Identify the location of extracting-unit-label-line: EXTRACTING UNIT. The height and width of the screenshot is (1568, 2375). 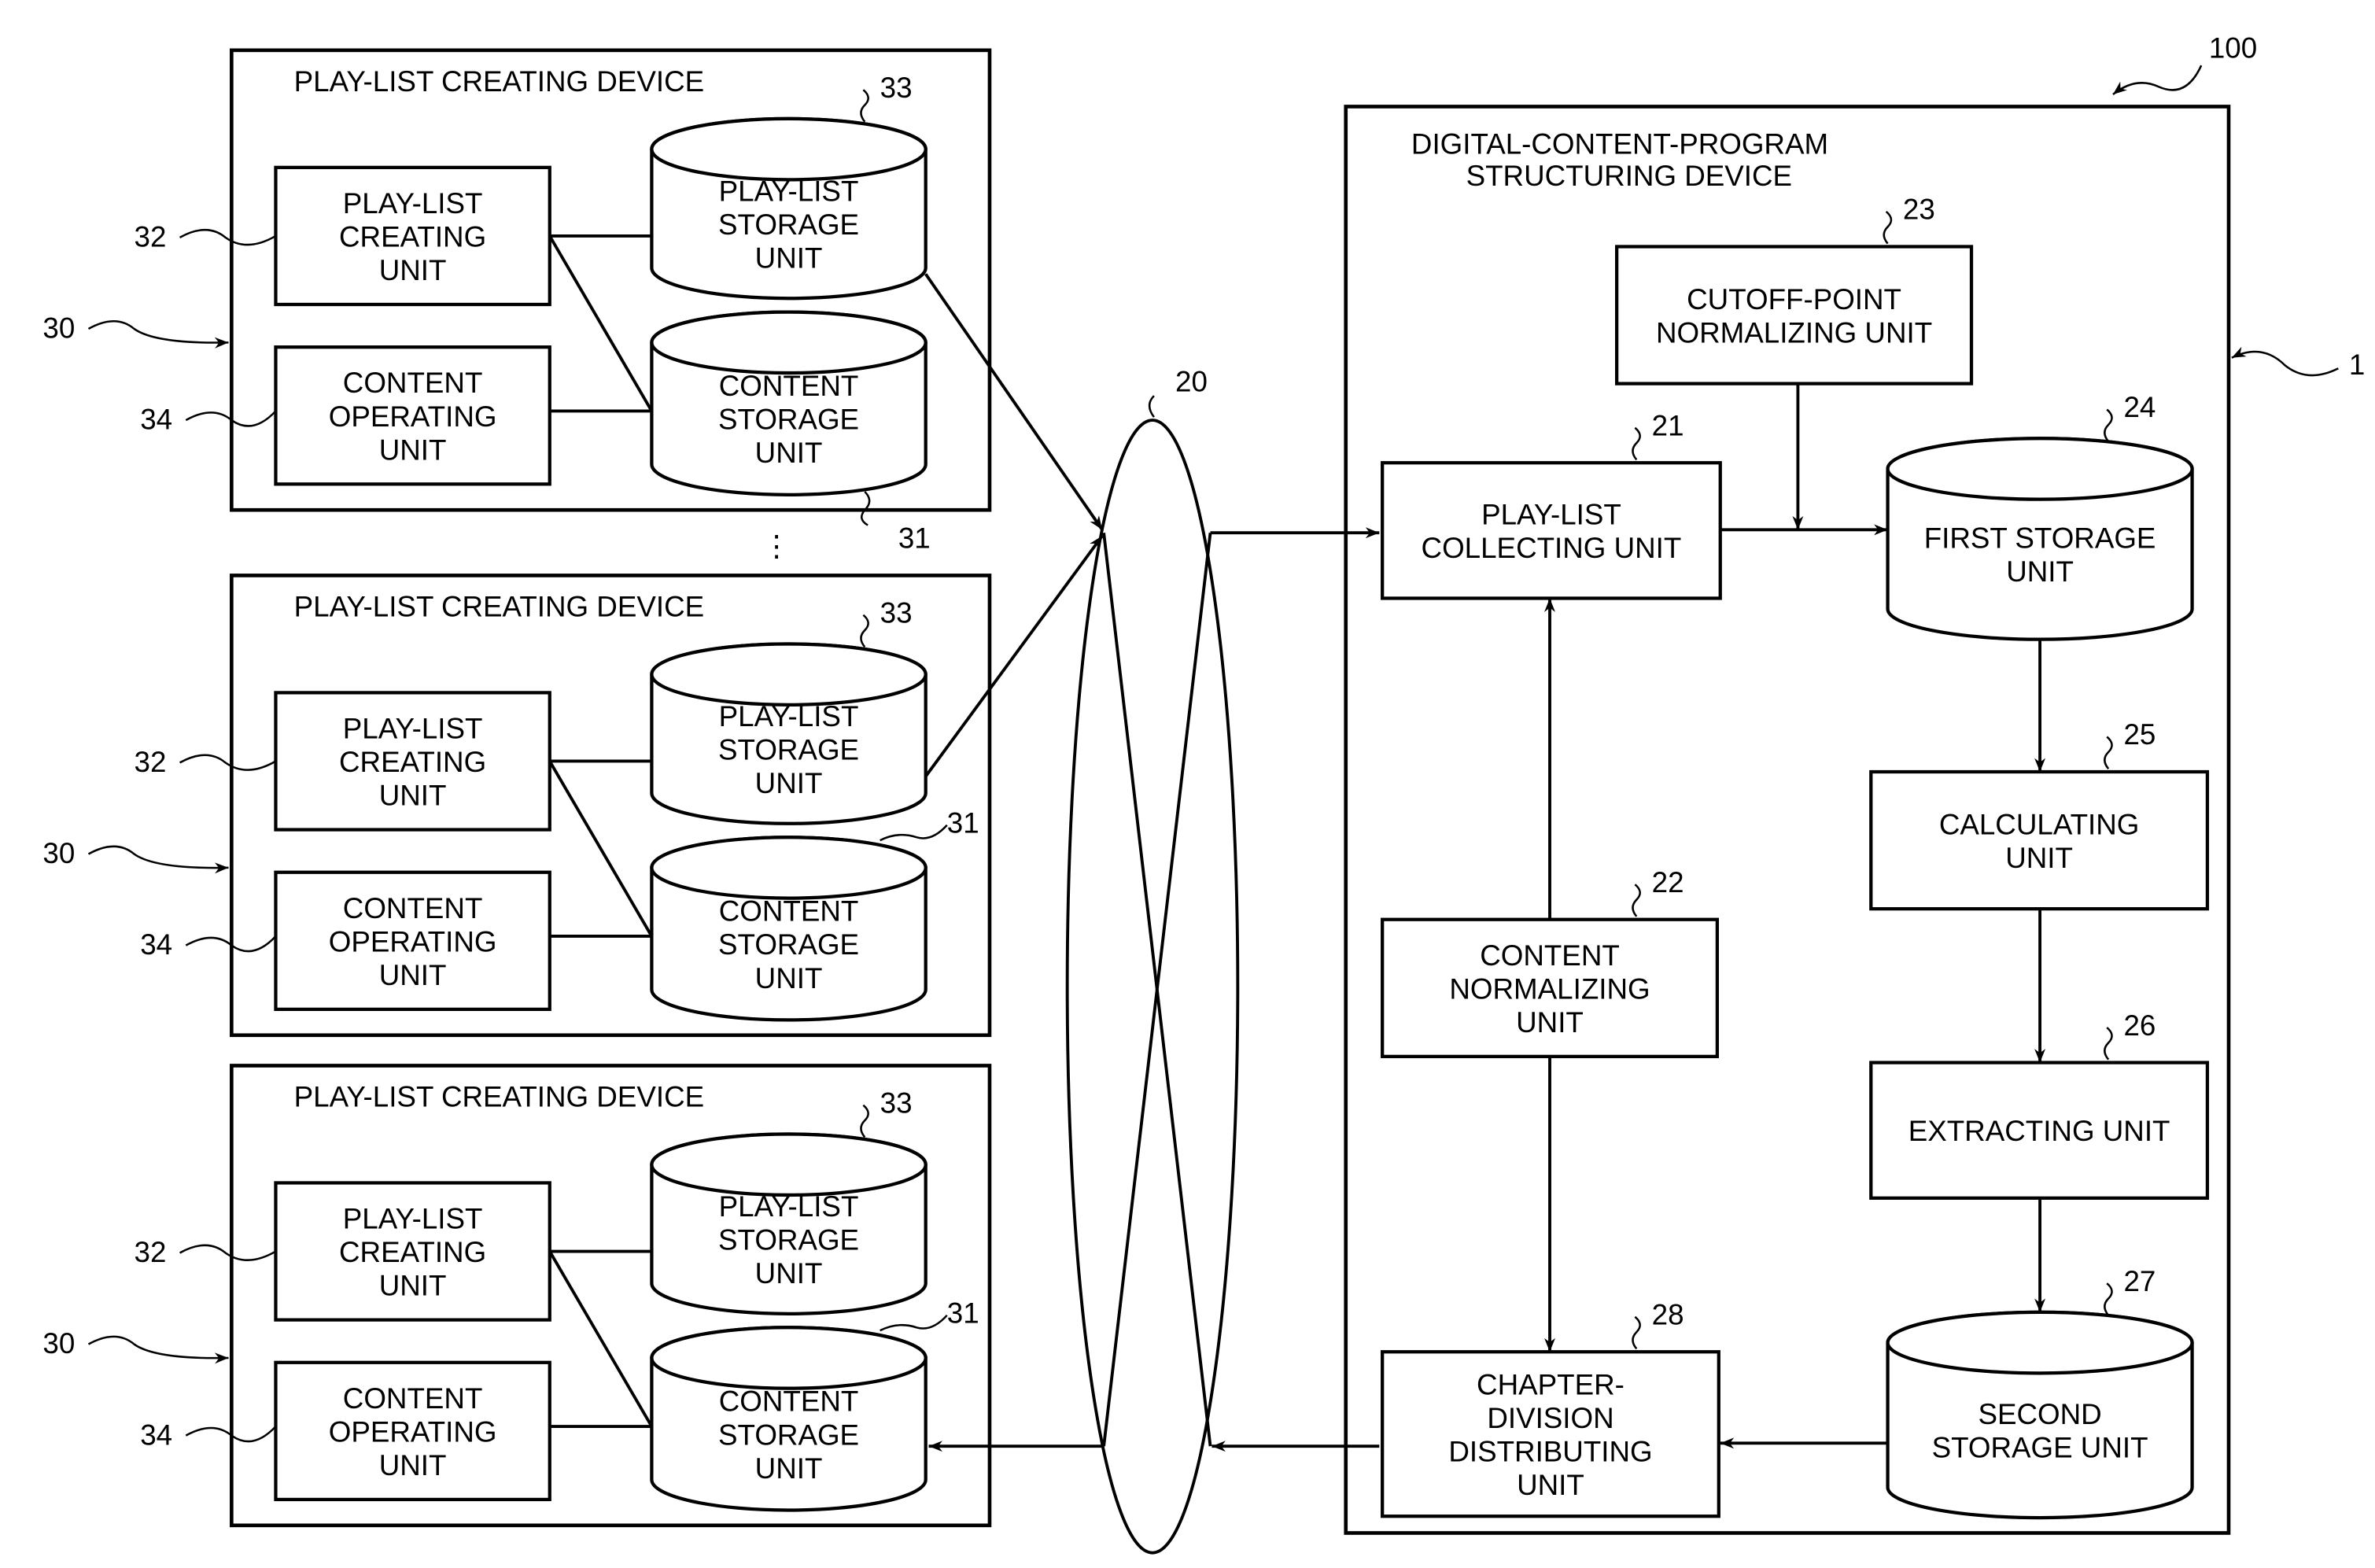
(2039, 1131).